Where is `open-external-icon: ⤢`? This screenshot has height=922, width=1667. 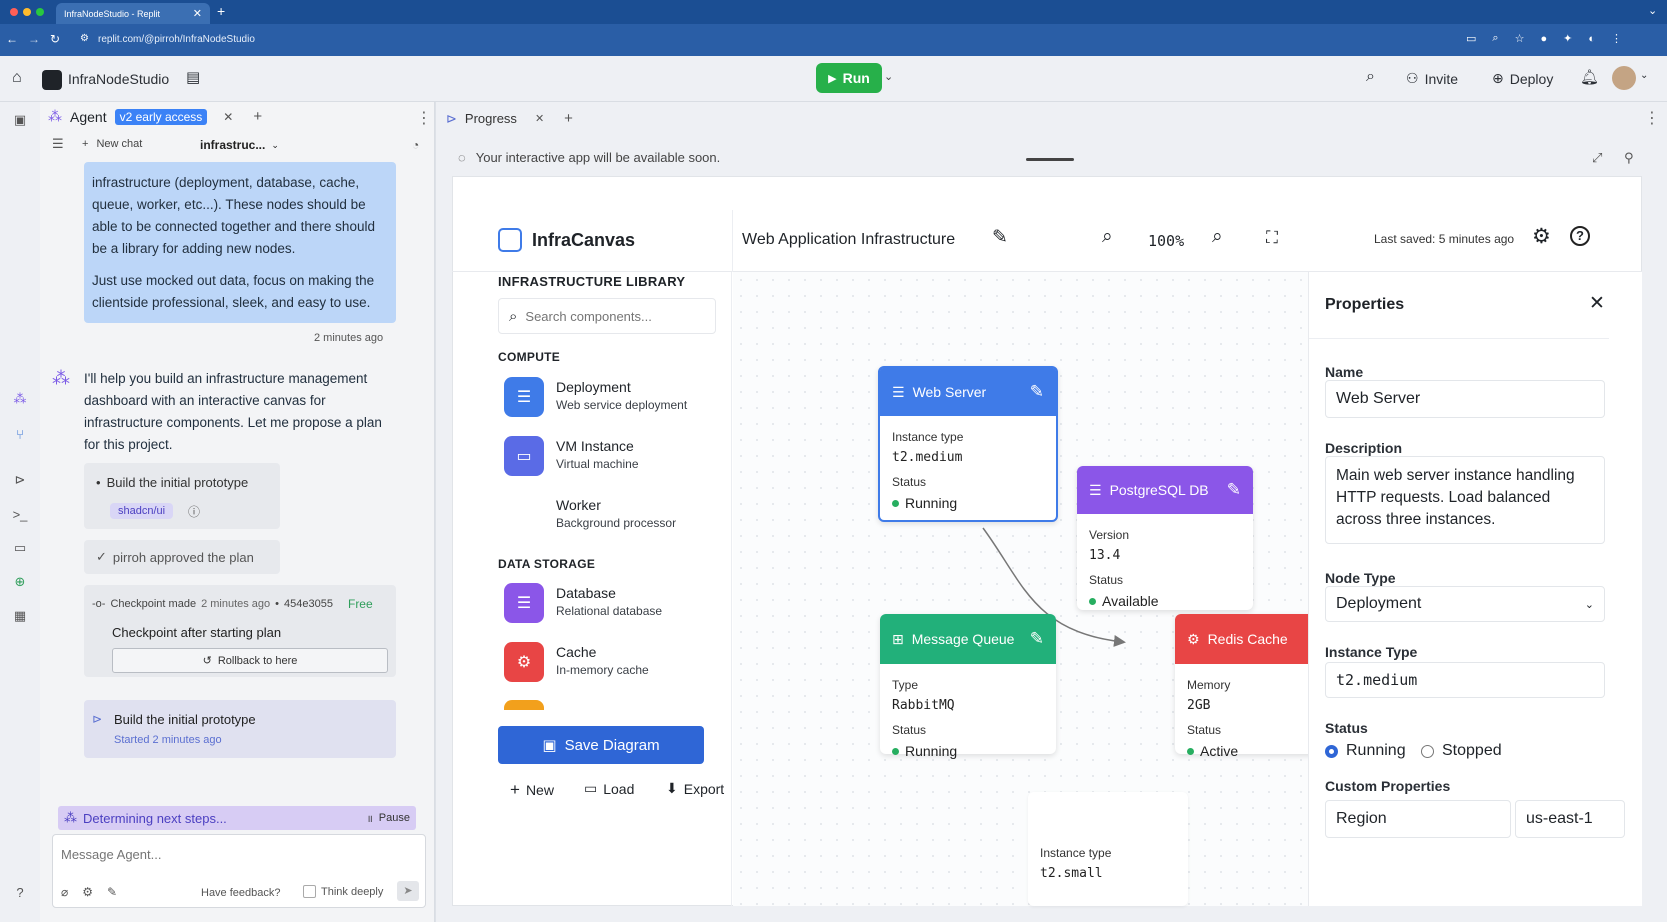
open-external-icon: ⤢ is located at coordinates (1597, 158).